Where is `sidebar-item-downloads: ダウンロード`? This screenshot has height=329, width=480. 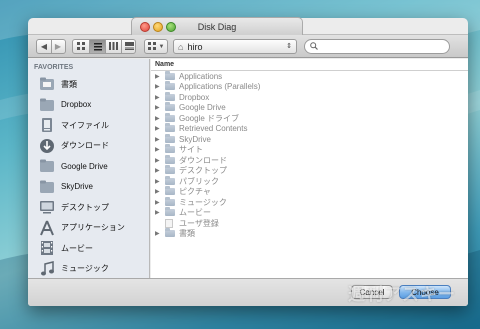
sidebar-item-downloads: ダウンロード is located at coordinates (88, 146).